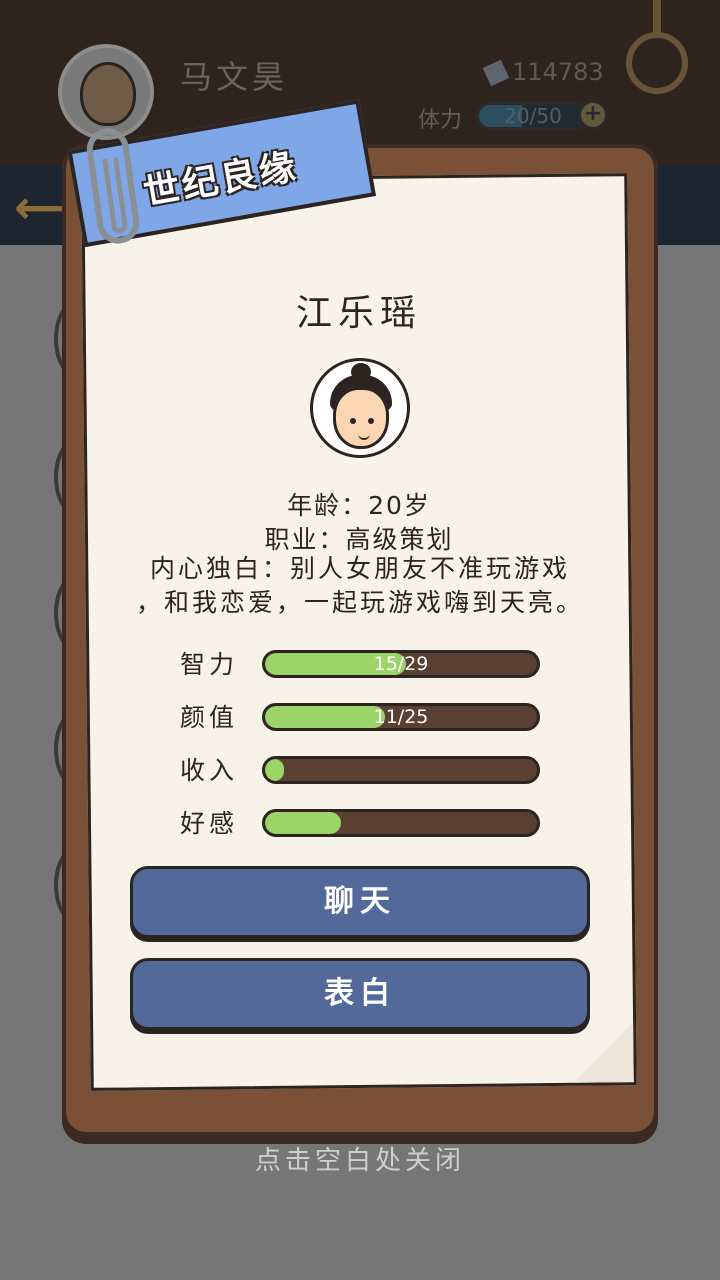 This screenshot has width=720, height=1280. What do you see at coordinates (209, 823) in the screenshot?
I see `stat-label: 好感` at bounding box center [209, 823].